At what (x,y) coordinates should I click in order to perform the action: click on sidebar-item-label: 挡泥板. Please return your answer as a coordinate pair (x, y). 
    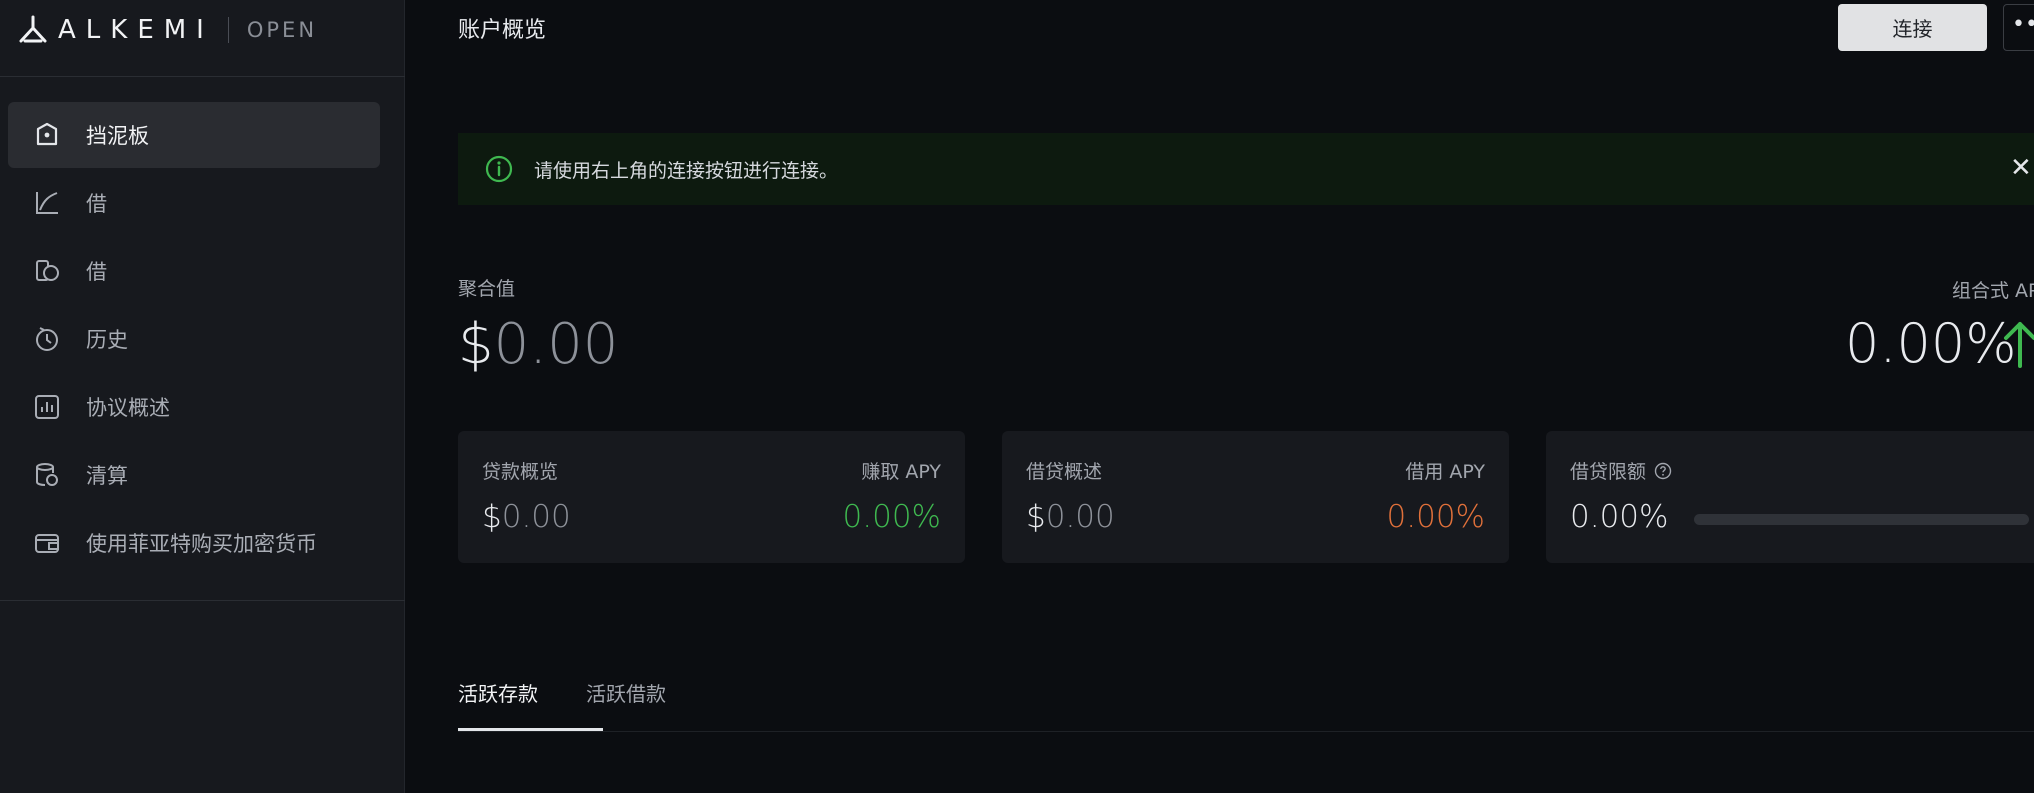
    Looking at the image, I should click on (117, 136).